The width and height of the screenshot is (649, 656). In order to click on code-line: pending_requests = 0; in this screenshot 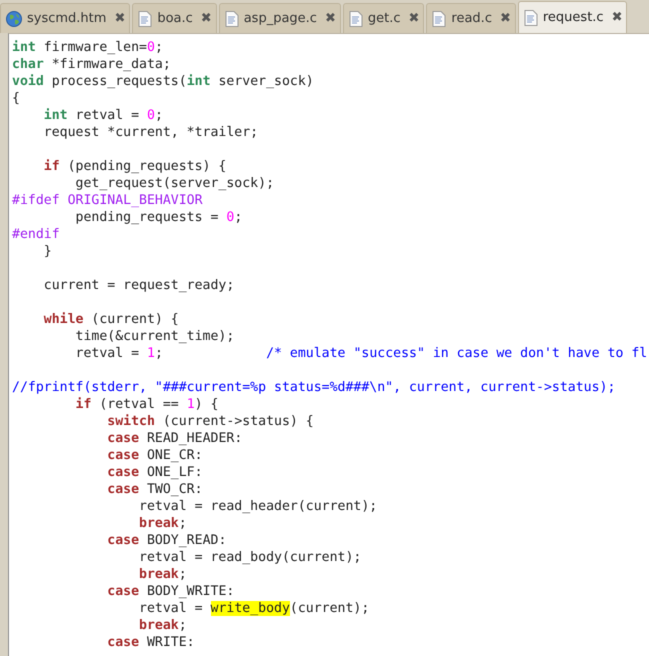, I will do `click(158, 217)`.